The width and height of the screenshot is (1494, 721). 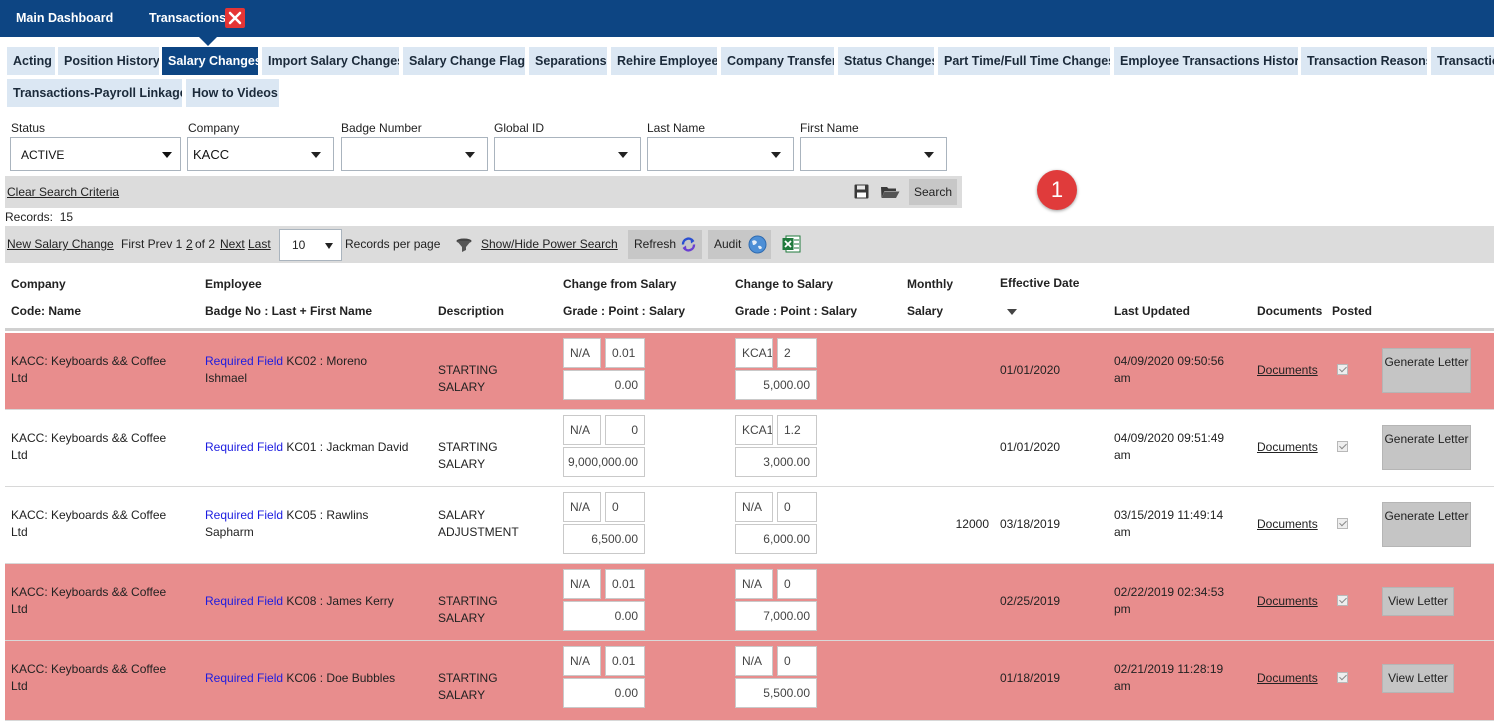 I want to click on search-criteria-bar: Clear Search Criteria Search, so click(x=483, y=192).